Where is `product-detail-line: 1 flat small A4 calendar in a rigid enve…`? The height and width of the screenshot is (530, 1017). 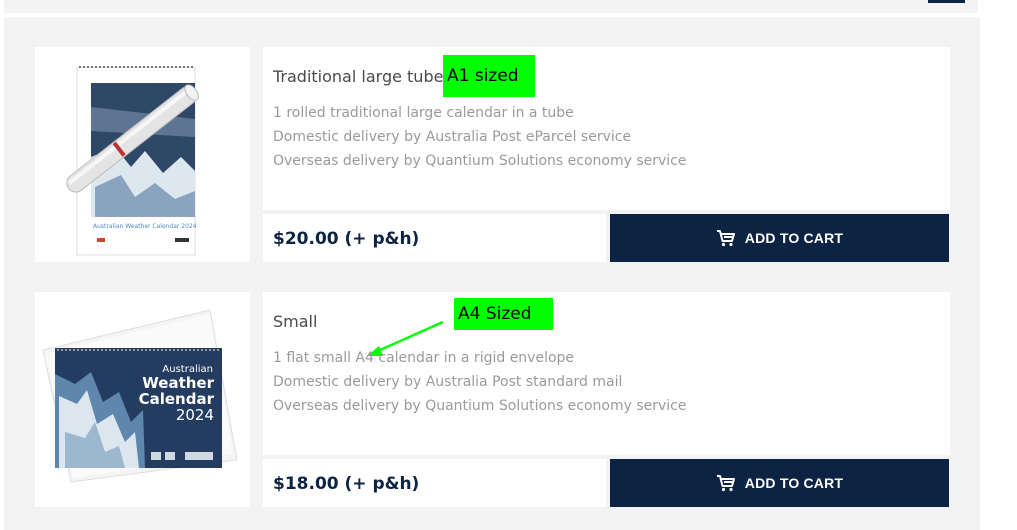 product-detail-line: 1 flat small A4 calendar in a rigid enve… is located at coordinates (424, 358).